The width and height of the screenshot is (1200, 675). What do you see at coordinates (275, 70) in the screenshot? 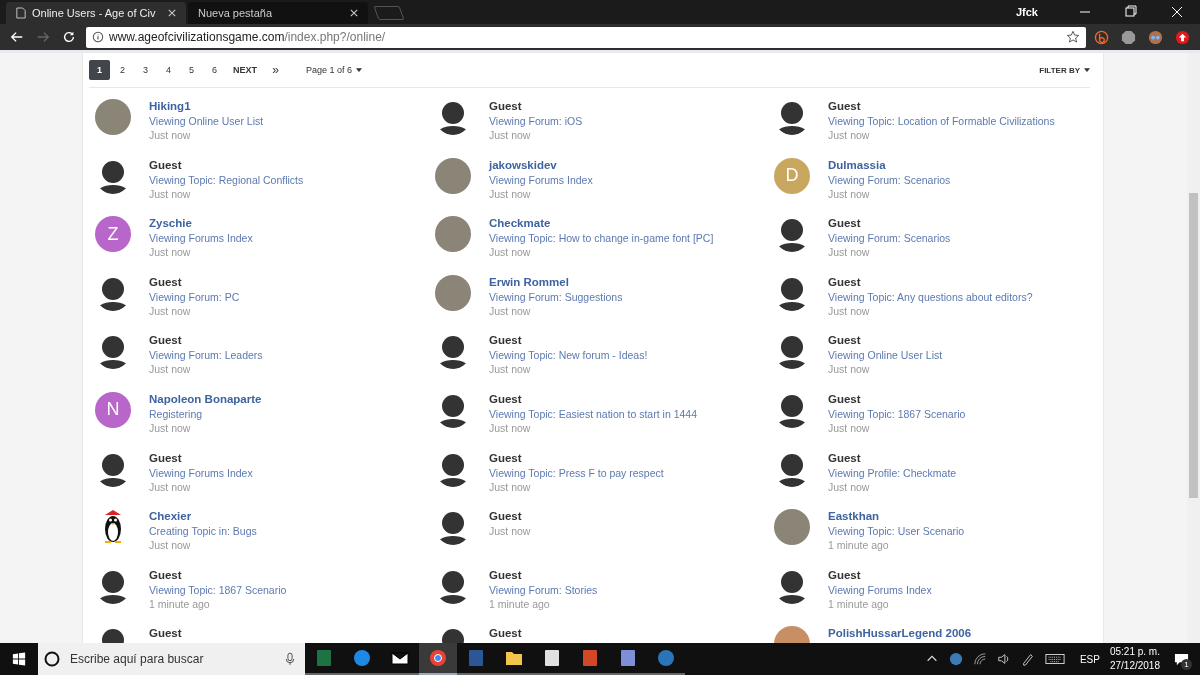
I see `last-page-link: »` at bounding box center [275, 70].